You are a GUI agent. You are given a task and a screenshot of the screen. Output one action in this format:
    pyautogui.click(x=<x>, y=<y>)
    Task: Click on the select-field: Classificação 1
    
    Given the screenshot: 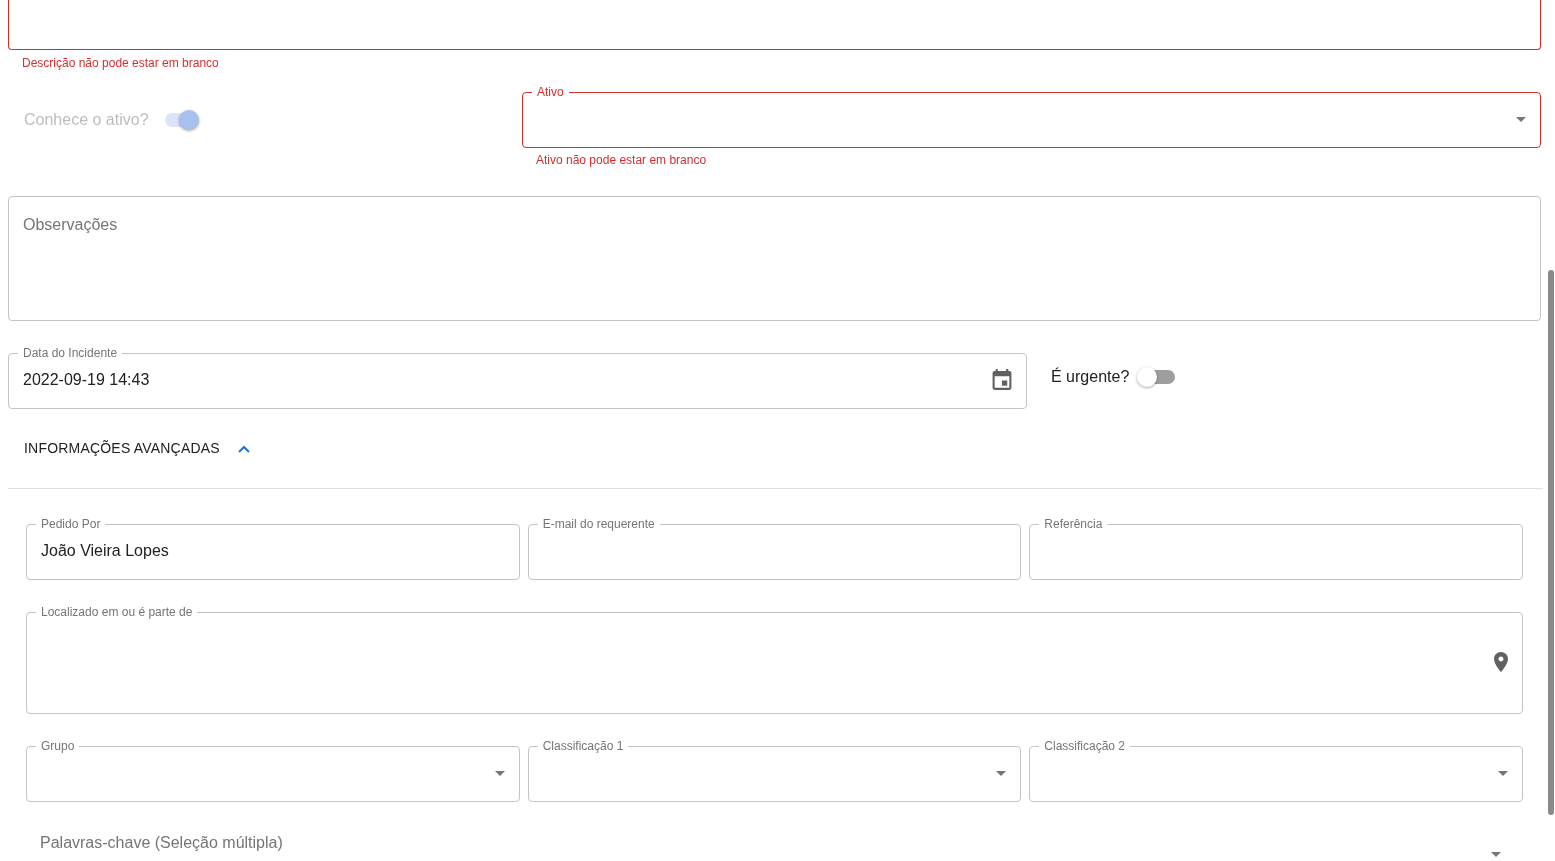 What is the action you would take?
    pyautogui.click(x=774, y=770)
    